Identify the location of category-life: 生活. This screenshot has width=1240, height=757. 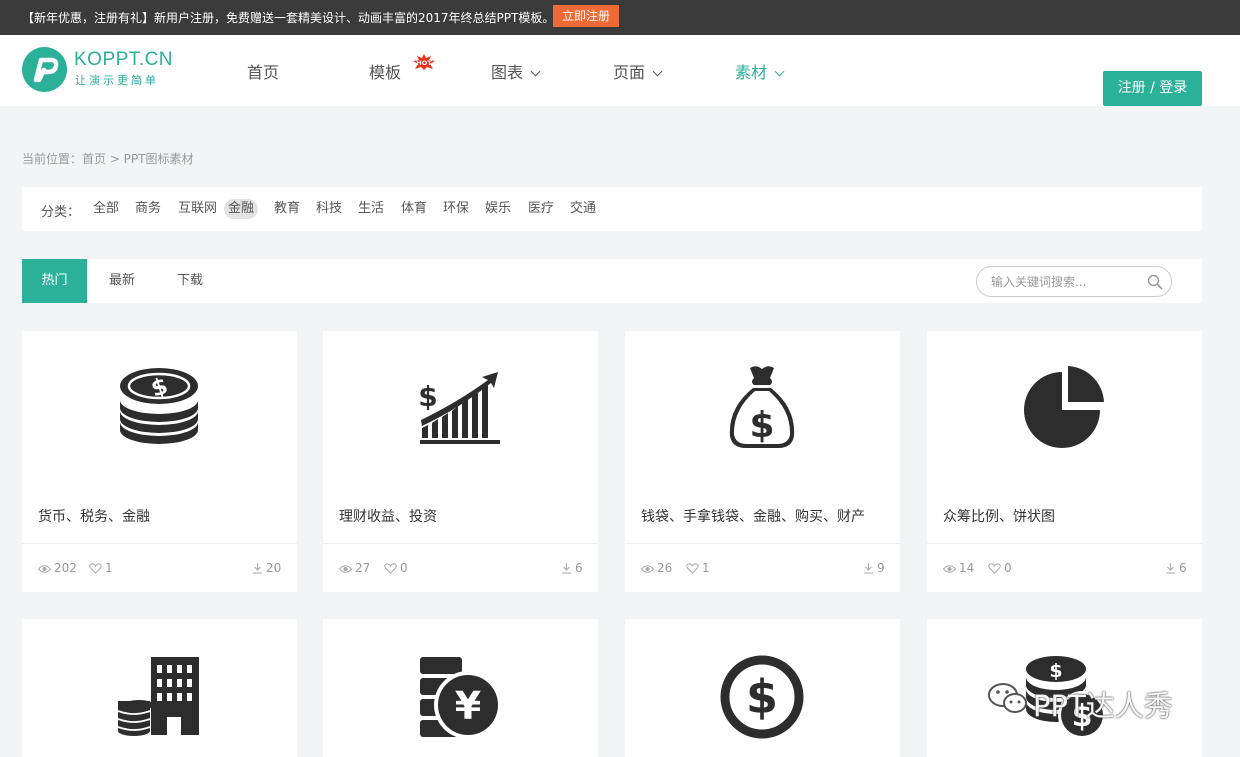
(371, 209).